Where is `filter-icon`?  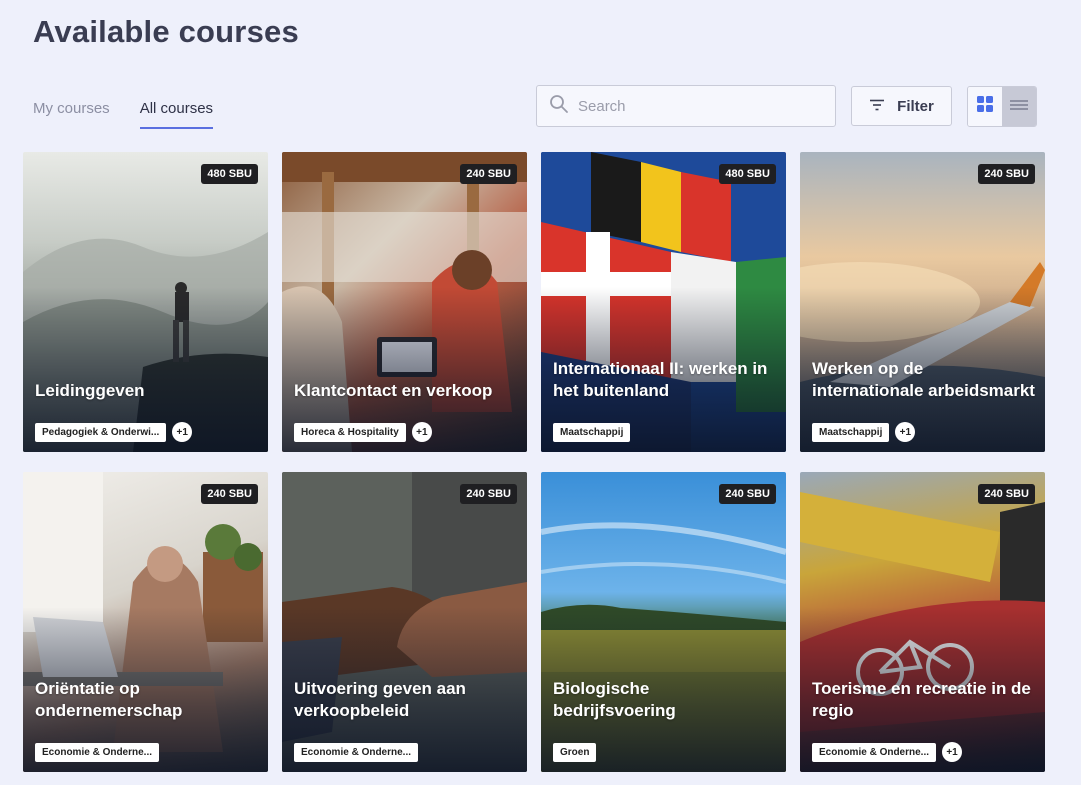
filter-icon is located at coordinates (877, 106).